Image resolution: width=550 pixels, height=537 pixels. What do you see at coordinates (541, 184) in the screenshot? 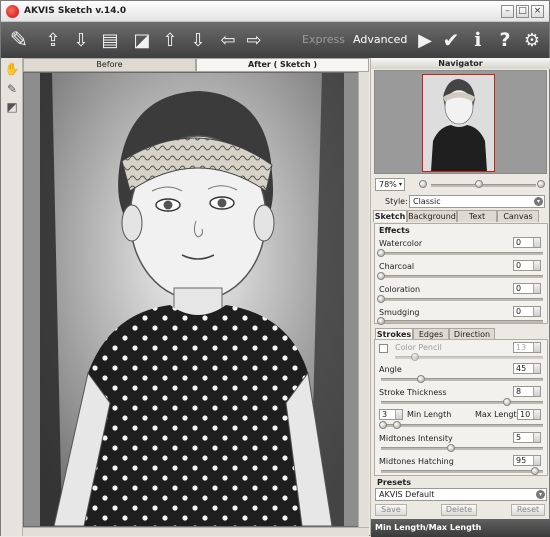
I see `zoom-in-button` at bounding box center [541, 184].